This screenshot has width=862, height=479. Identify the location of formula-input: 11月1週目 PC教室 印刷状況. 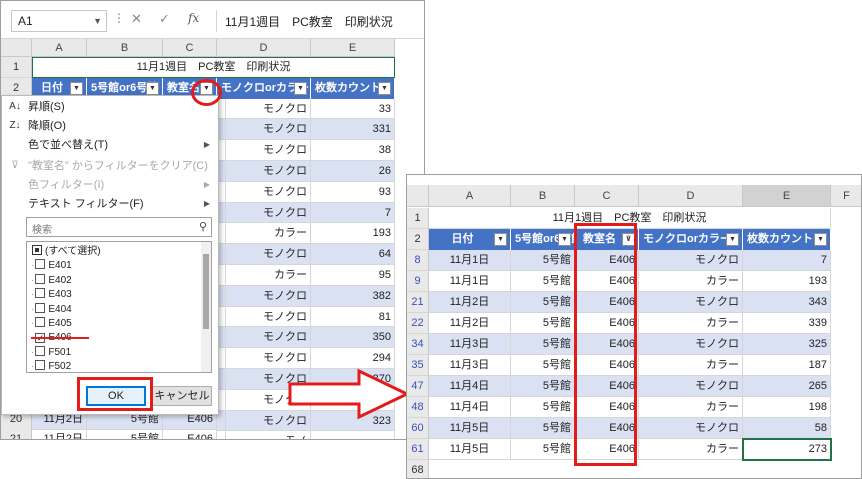
(320, 21).